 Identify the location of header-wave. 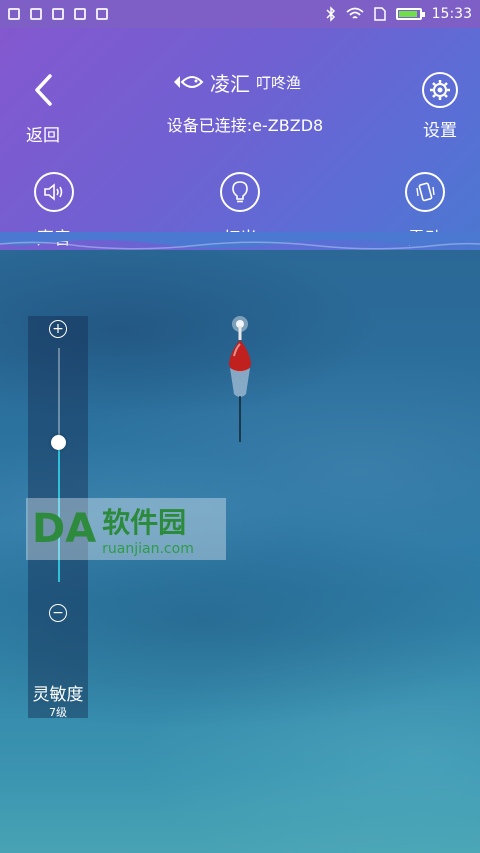
(240, 241).